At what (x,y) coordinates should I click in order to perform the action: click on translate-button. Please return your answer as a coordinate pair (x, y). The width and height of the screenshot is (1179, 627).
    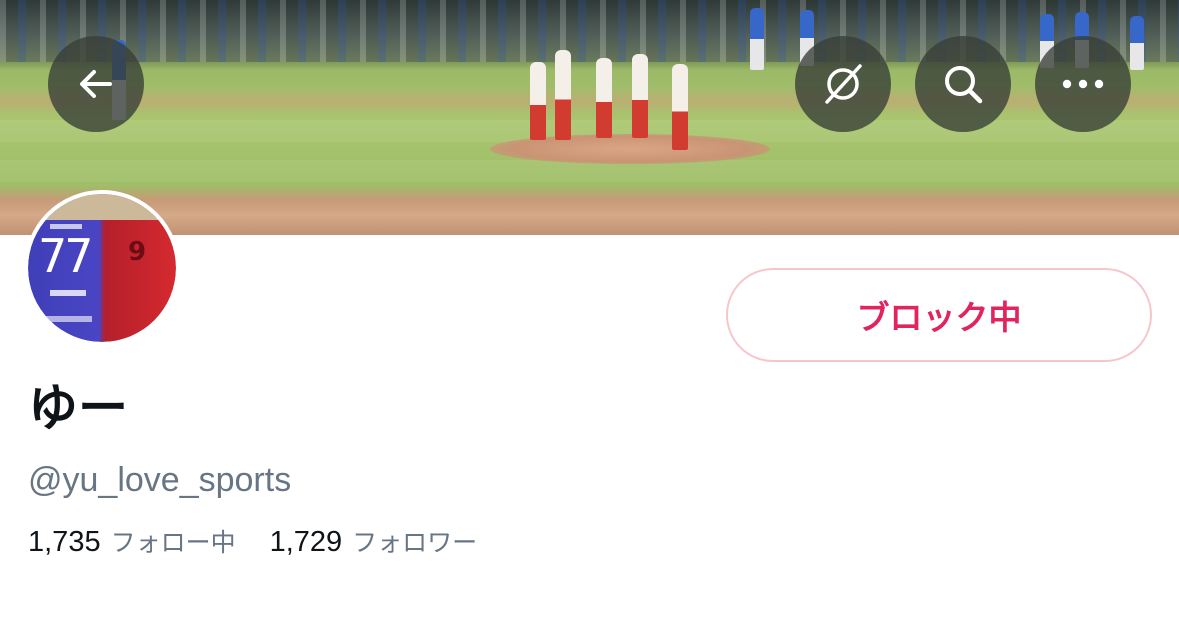
    Looking at the image, I should click on (843, 84).